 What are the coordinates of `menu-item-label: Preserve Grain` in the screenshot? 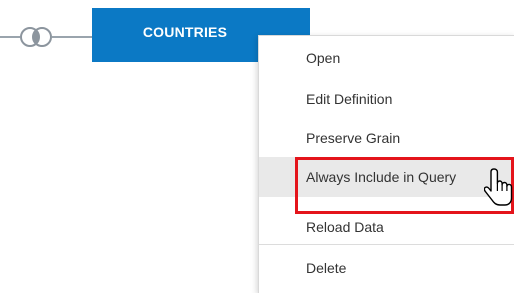 It's located at (353, 138).